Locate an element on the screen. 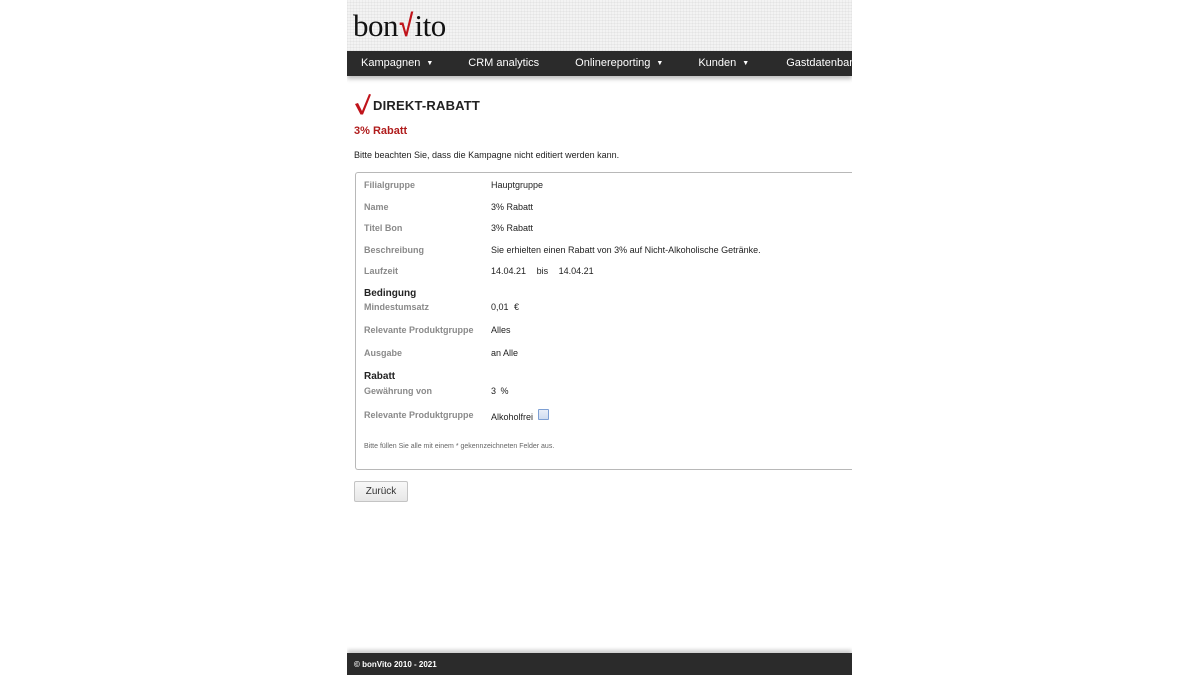 This screenshot has height=675, width=1200. nav-item-label: Onlinereporting is located at coordinates (613, 63).